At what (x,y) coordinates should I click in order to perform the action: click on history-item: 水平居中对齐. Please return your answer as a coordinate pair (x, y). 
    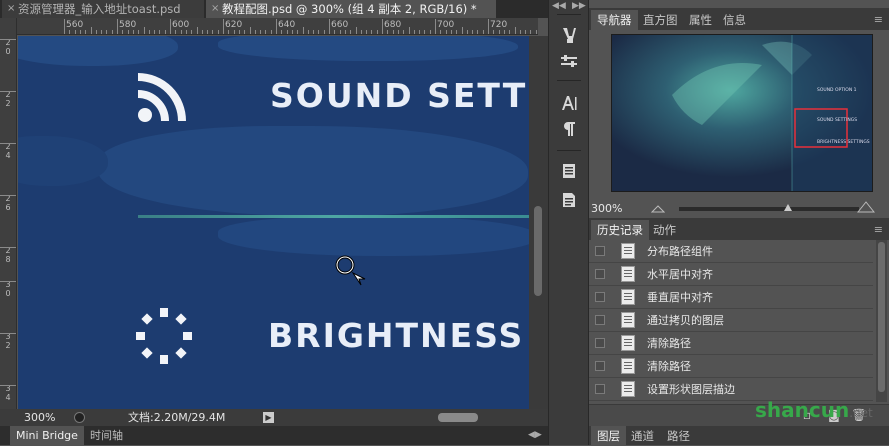
    Looking at the image, I should click on (731, 274).